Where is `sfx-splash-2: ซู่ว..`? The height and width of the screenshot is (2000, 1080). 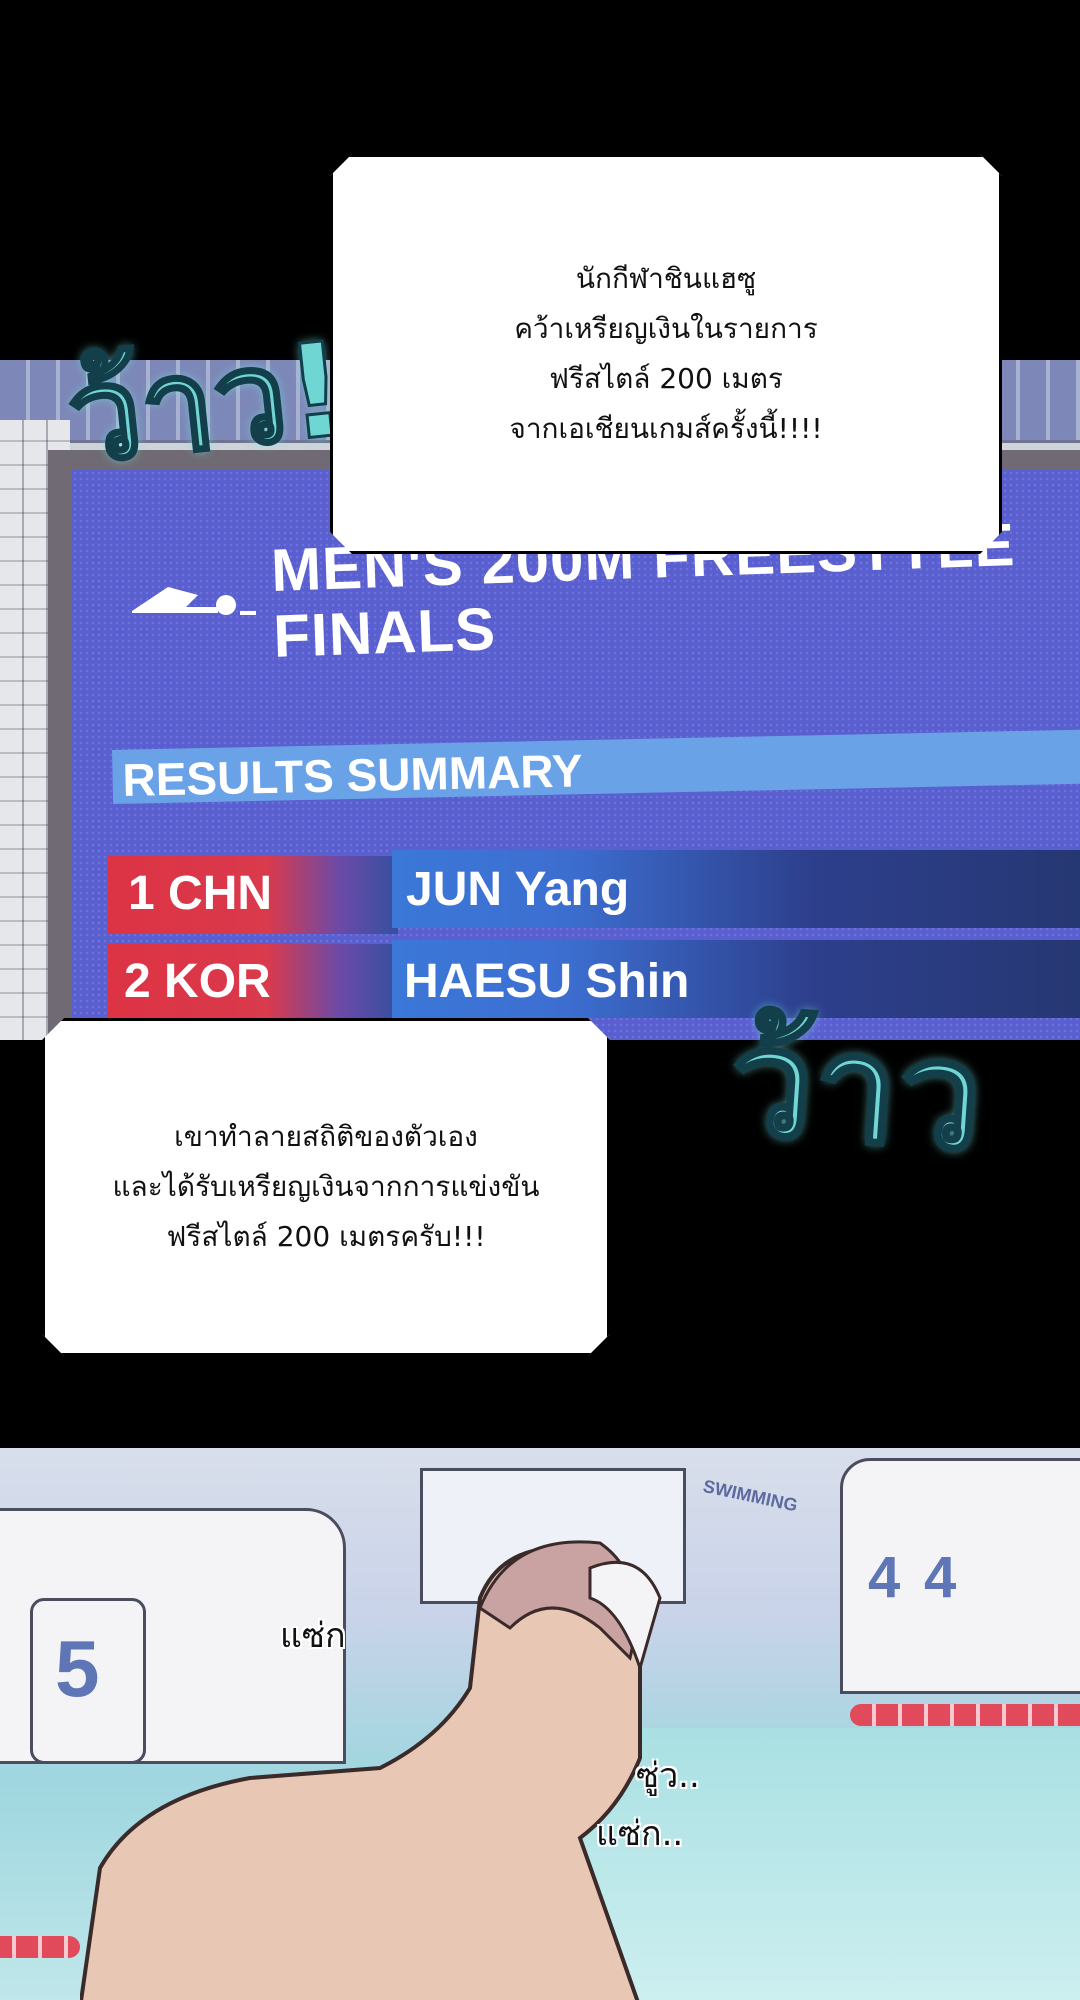 sfx-splash-2: ซู่ว.. is located at coordinates (668, 1776).